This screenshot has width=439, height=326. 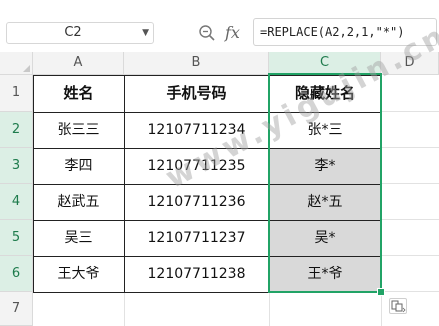 I want to click on table-header-hidden-name: 隐藏姓名, so click(x=325, y=93).